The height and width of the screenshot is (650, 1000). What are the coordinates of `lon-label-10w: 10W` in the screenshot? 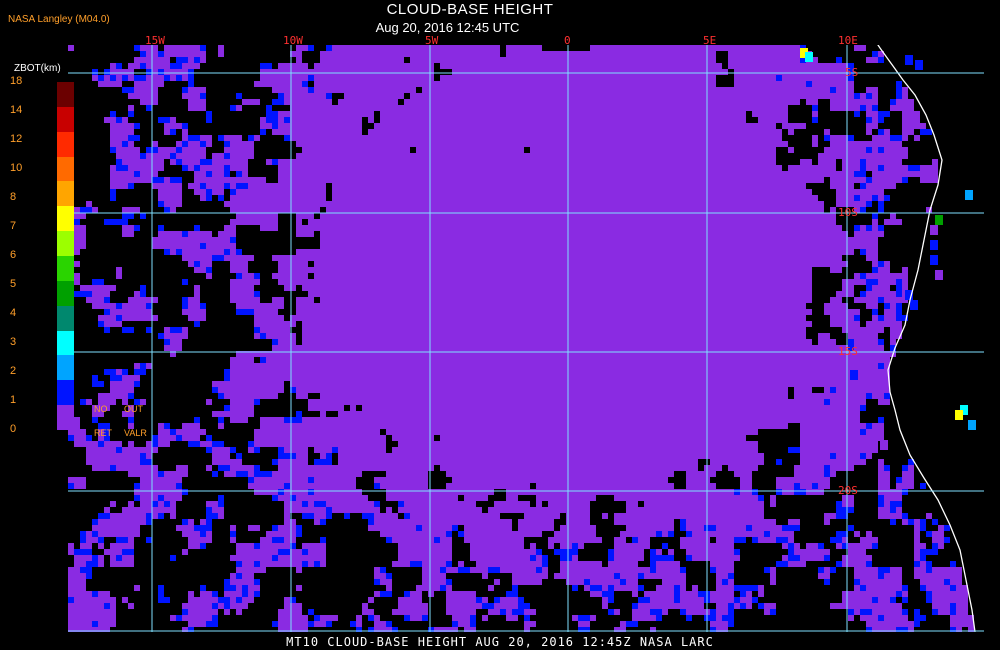 It's located at (293, 40).